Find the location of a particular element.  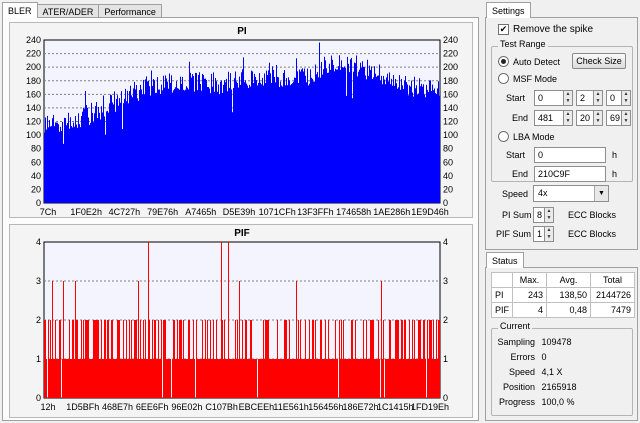

msf-mode-option: MSF Mode is located at coordinates (527, 78).